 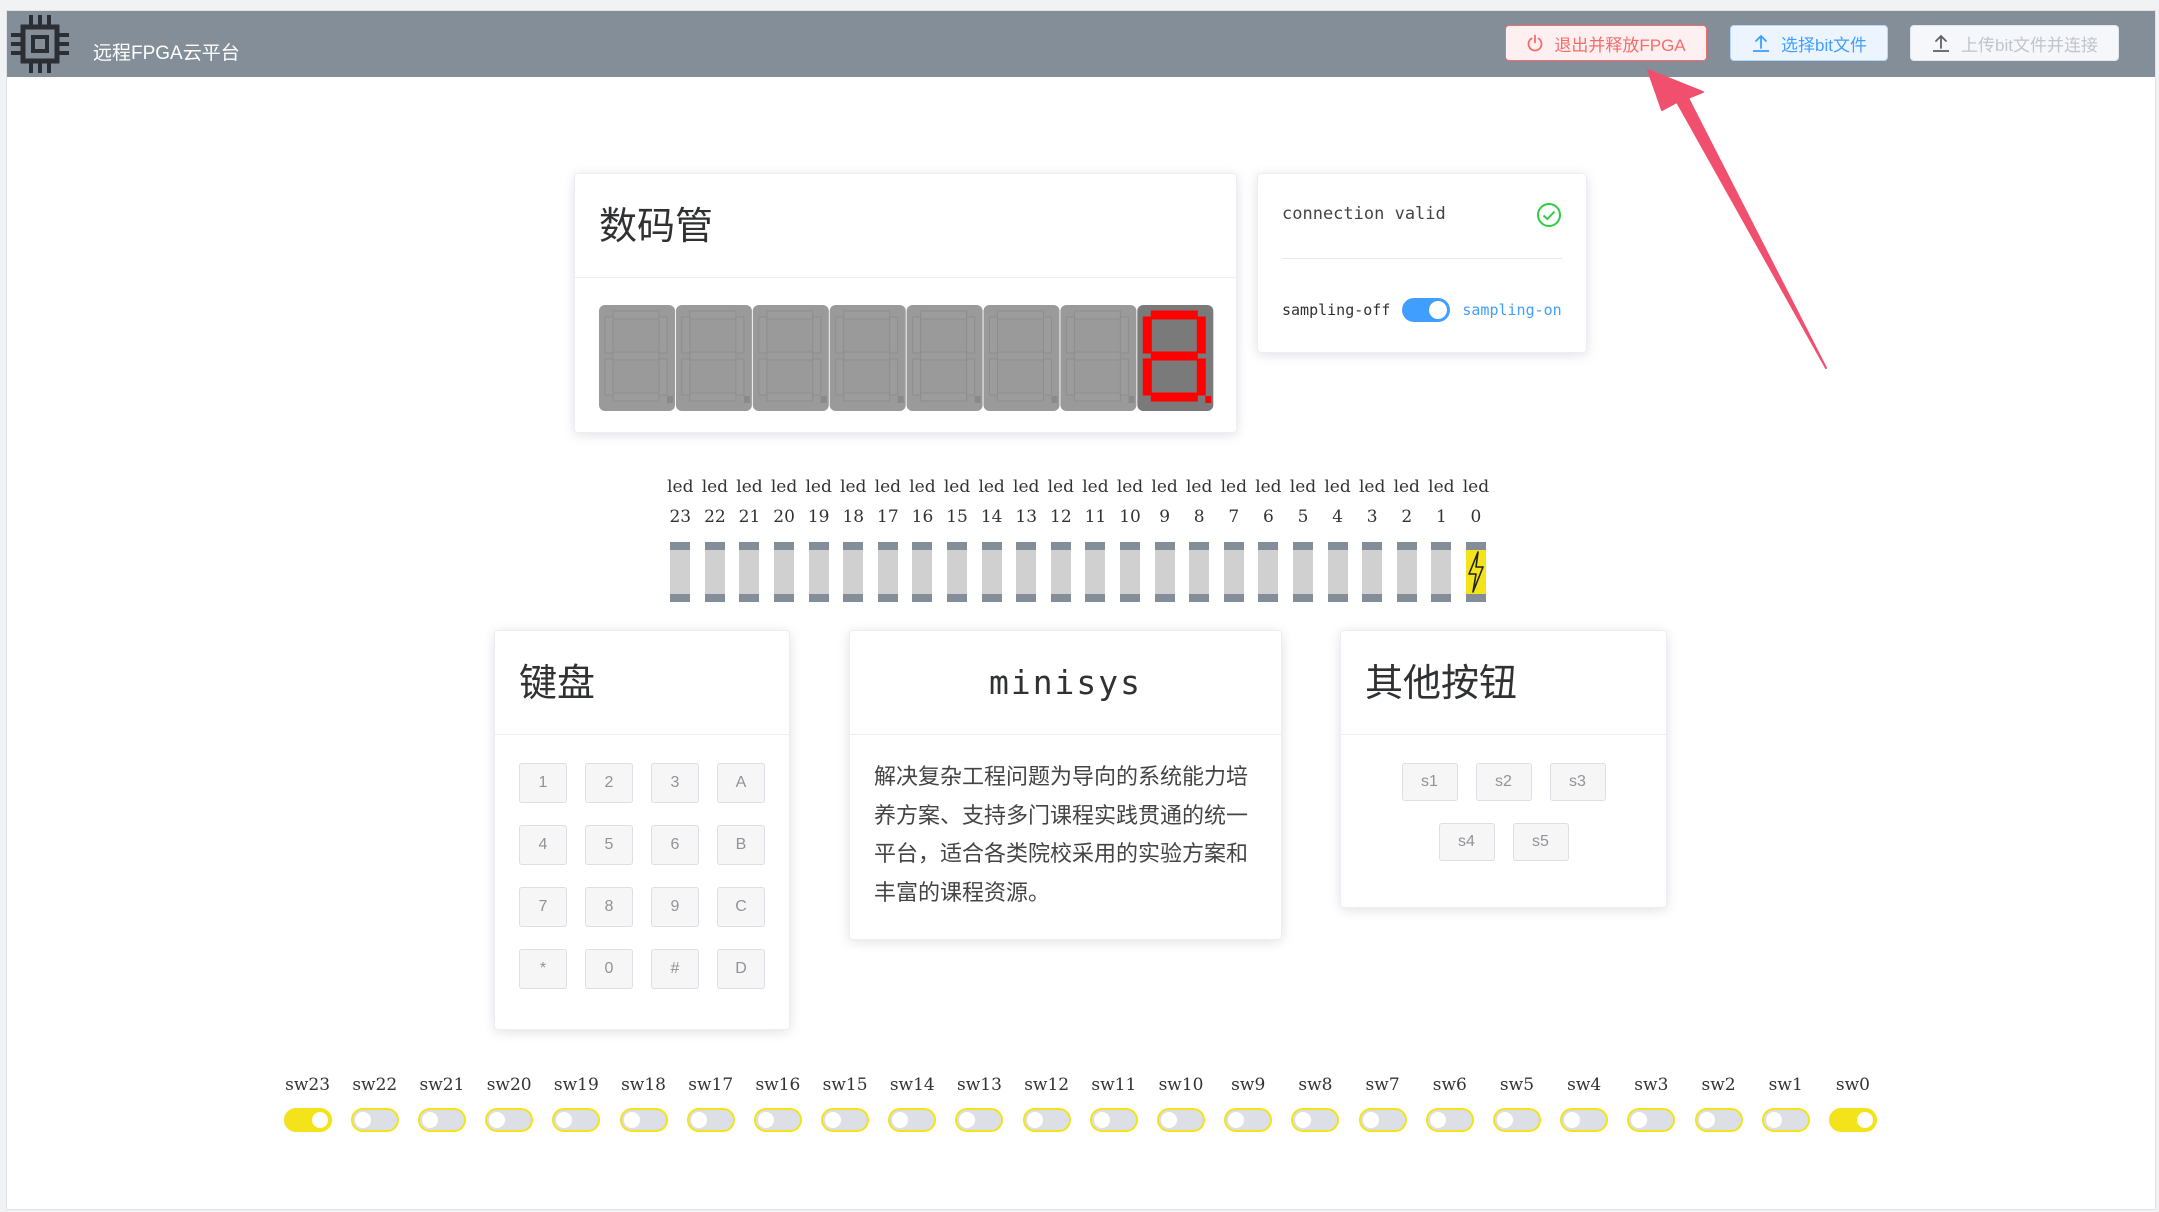 I want to click on switch-toggle-sw15, so click(x=845, y=1120).